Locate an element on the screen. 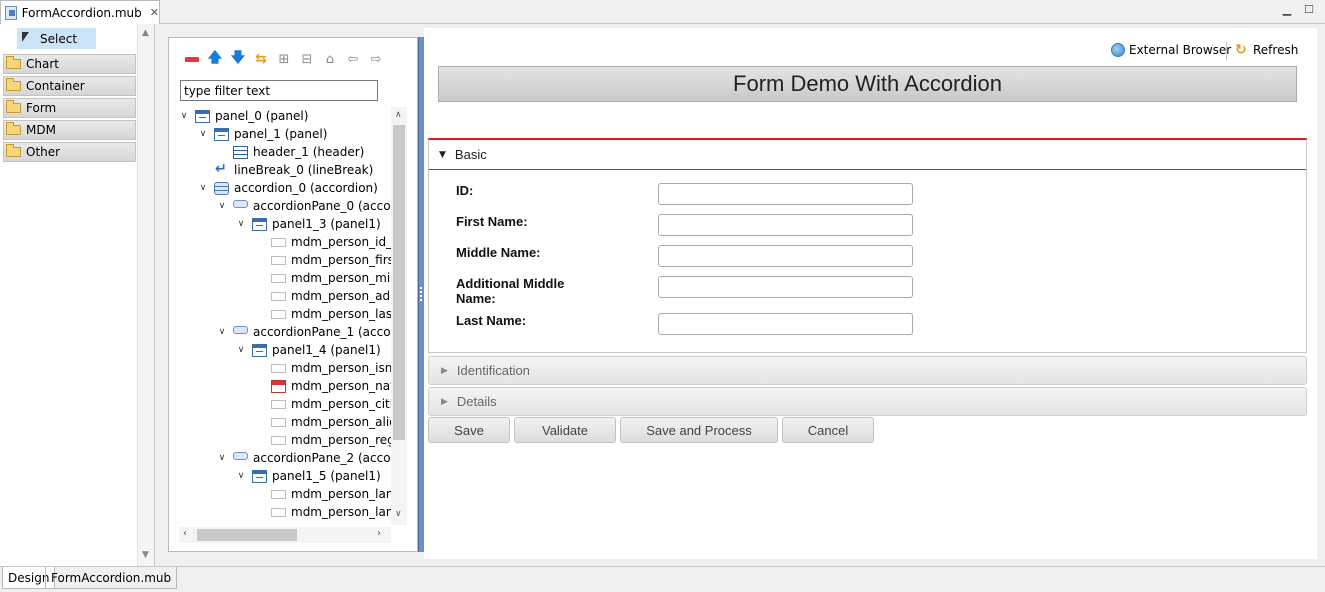 The width and height of the screenshot is (1325, 592). tree-node: ∨ panel_0 (panel) is located at coordinates (244, 116).